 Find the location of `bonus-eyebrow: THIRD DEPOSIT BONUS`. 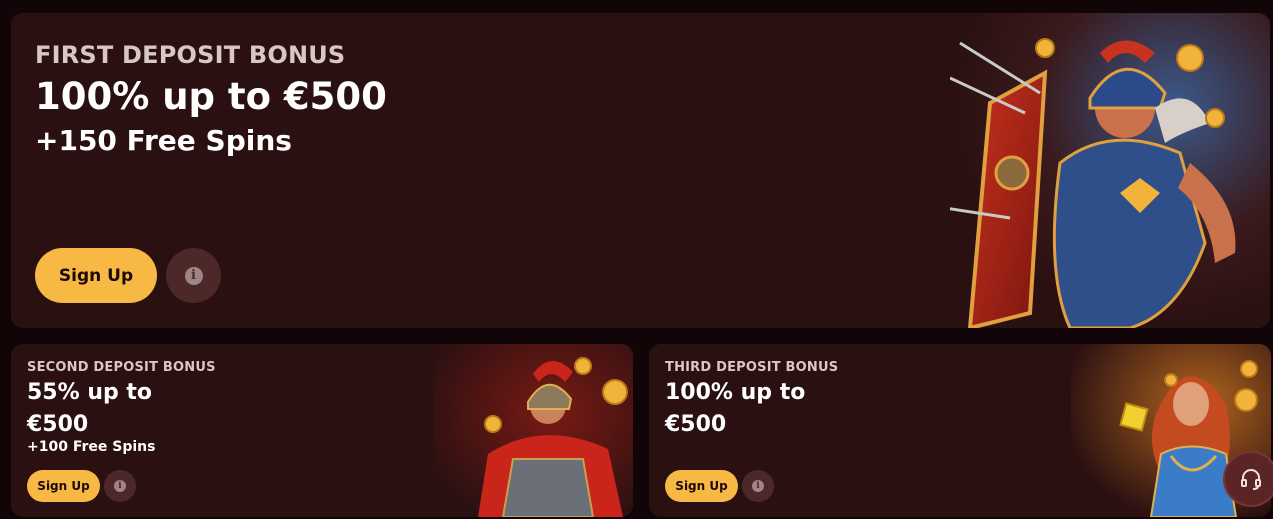

bonus-eyebrow: THIRD DEPOSIT BONUS is located at coordinates (752, 367).